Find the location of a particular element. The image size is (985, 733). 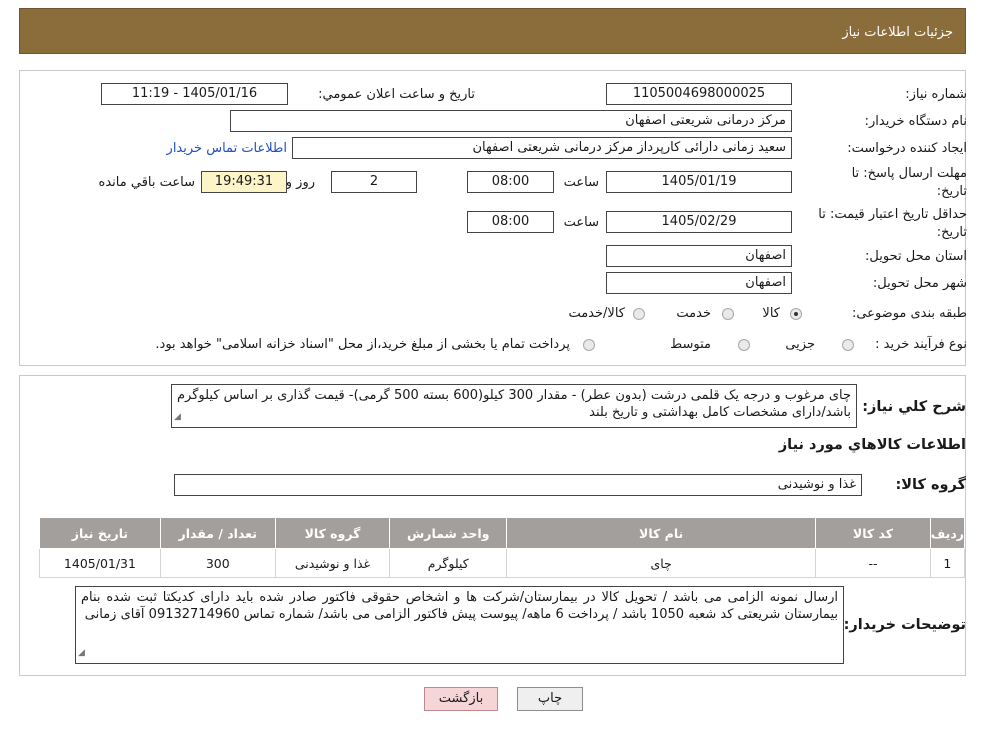

process-radio-medium is located at coordinates (744, 345).